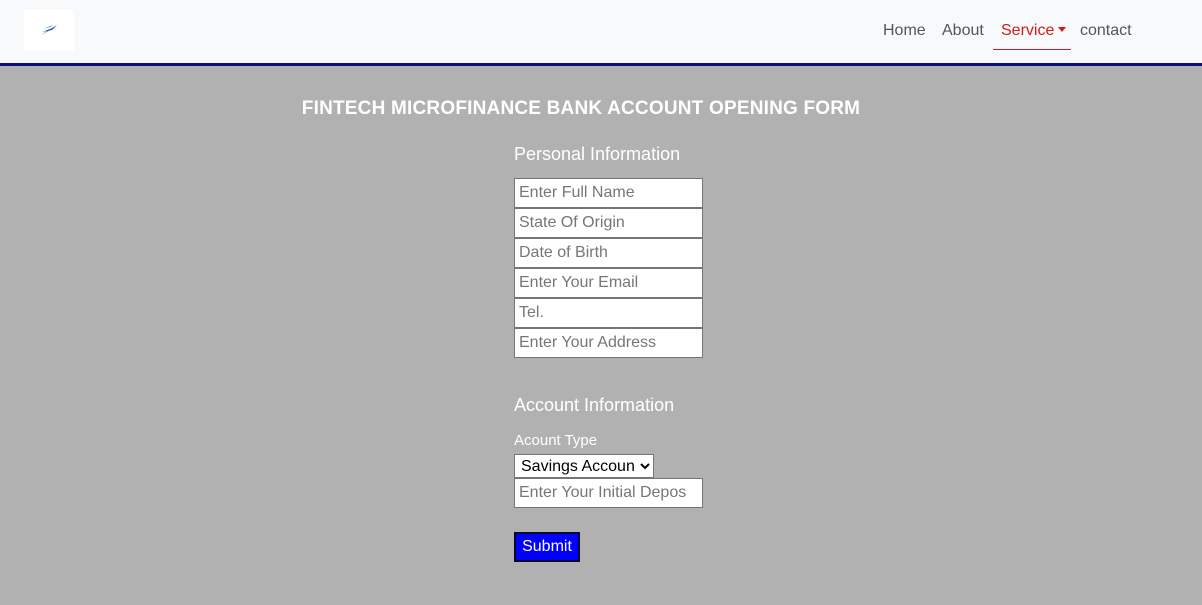 The image size is (1202, 605). Describe the element at coordinates (1032, 49) in the screenshot. I see `active-nav-underline` at that location.